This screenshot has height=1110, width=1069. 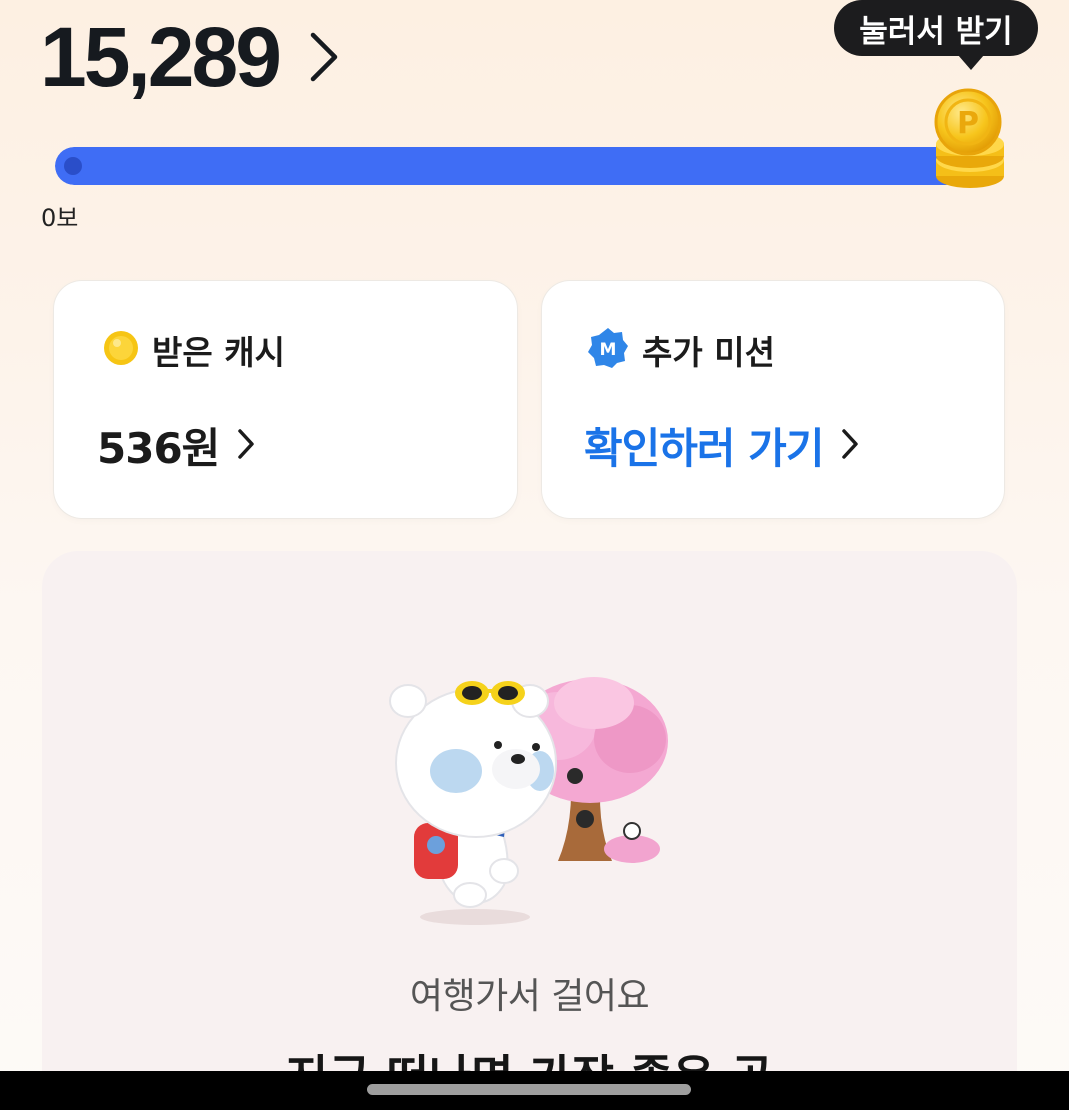 What do you see at coordinates (968, 123) in the screenshot?
I see `svg-text: P` at bounding box center [968, 123].